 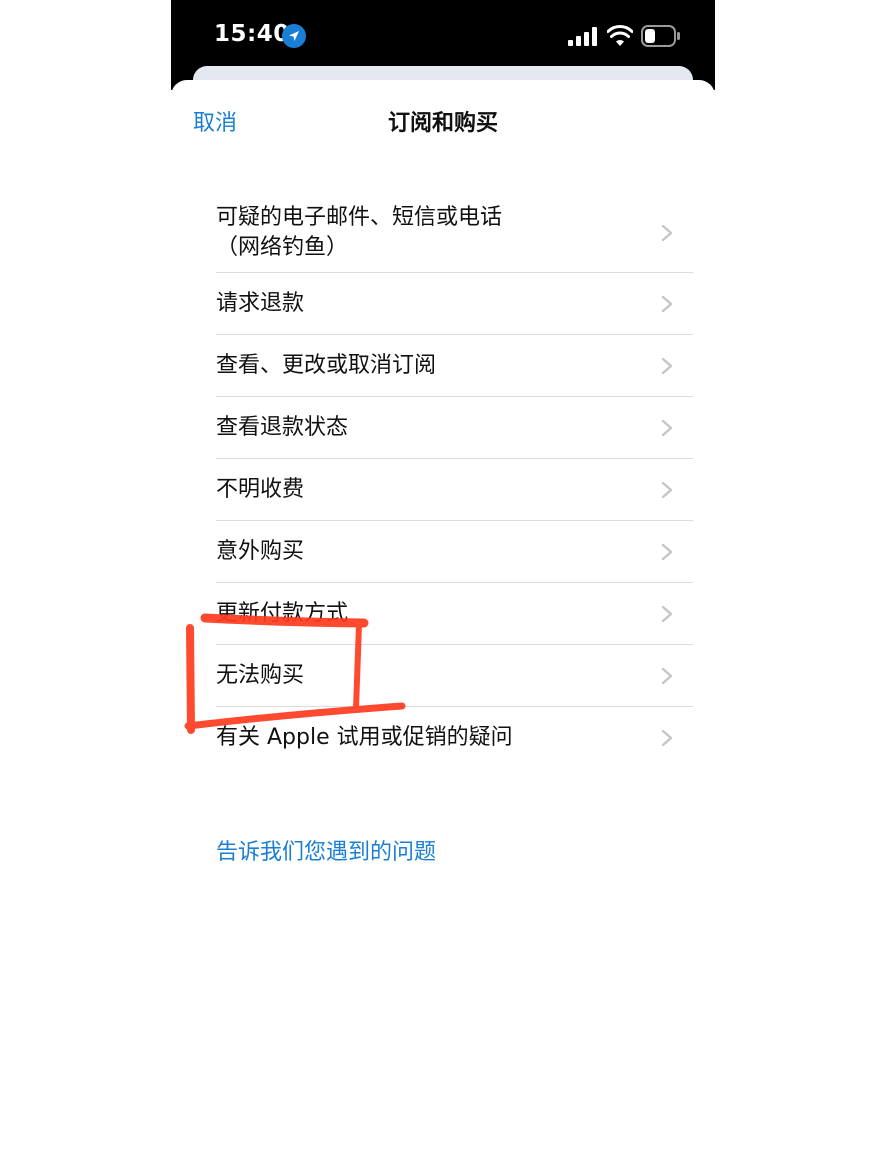 What do you see at coordinates (454, 304) in the screenshot?
I see `list-item-request-refund: 请求退款` at bounding box center [454, 304].